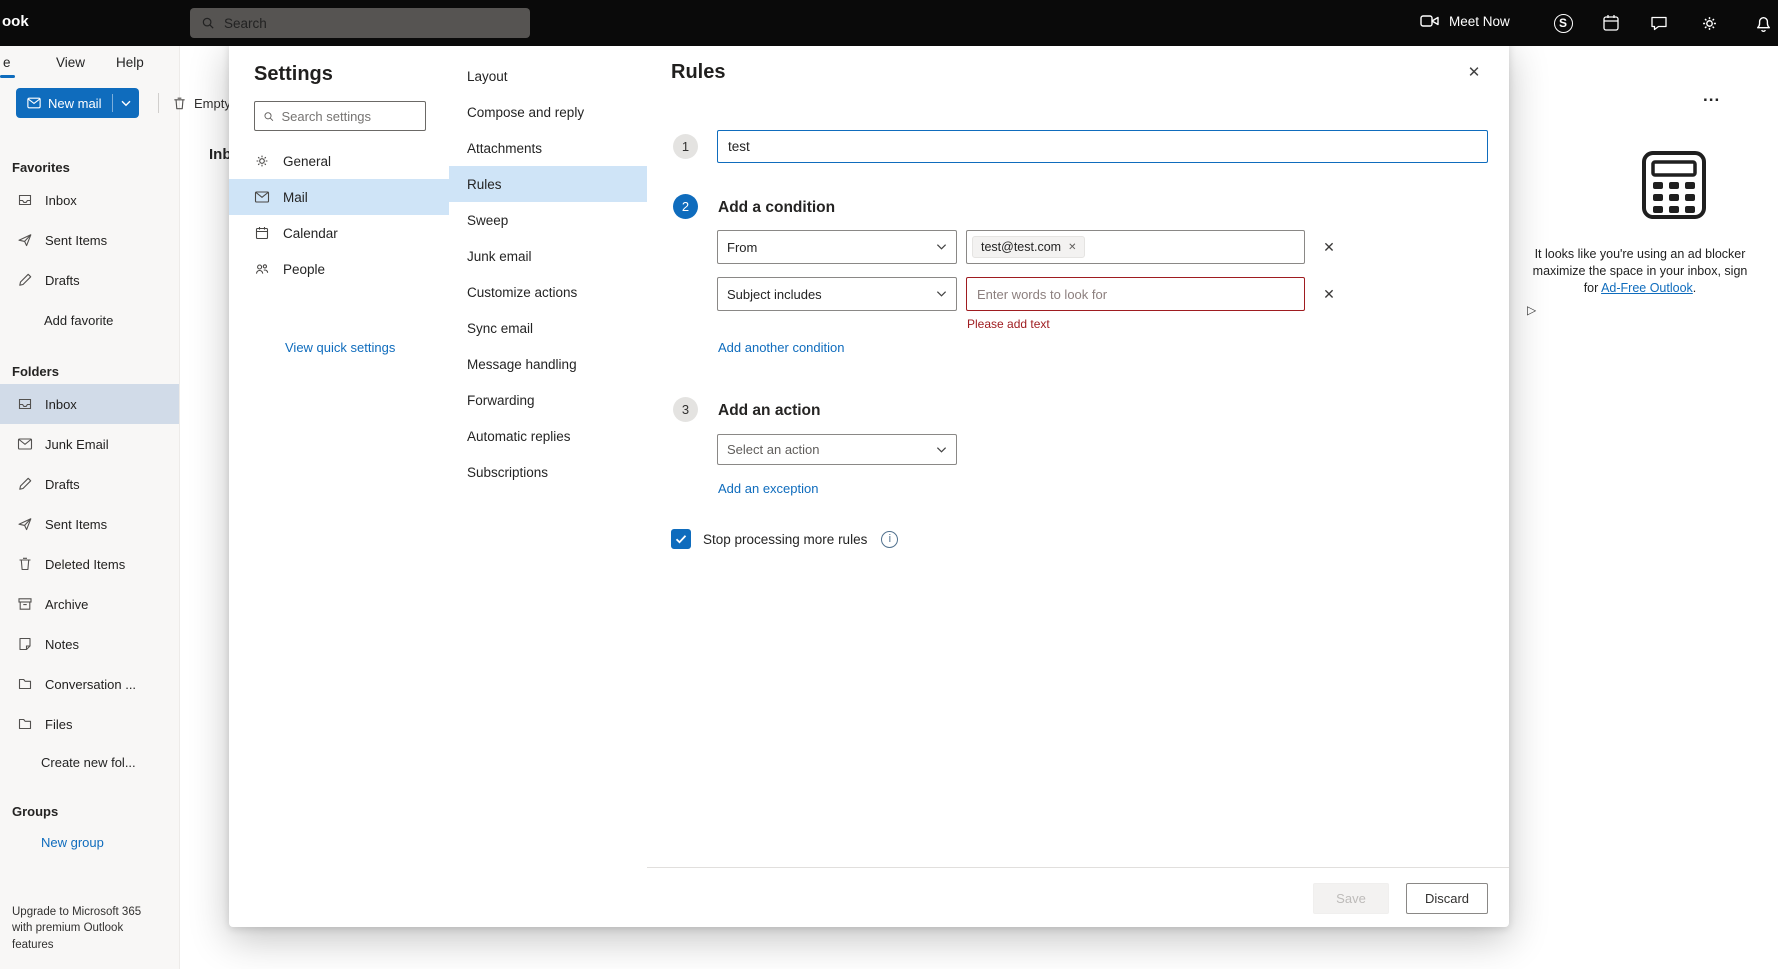 The height and width of the screenshot is (969, 1778). What do you see at coordinates (681, 539) in the screenshot?
I see `stop-processing-checkbox` at bounding box center [681, 539].